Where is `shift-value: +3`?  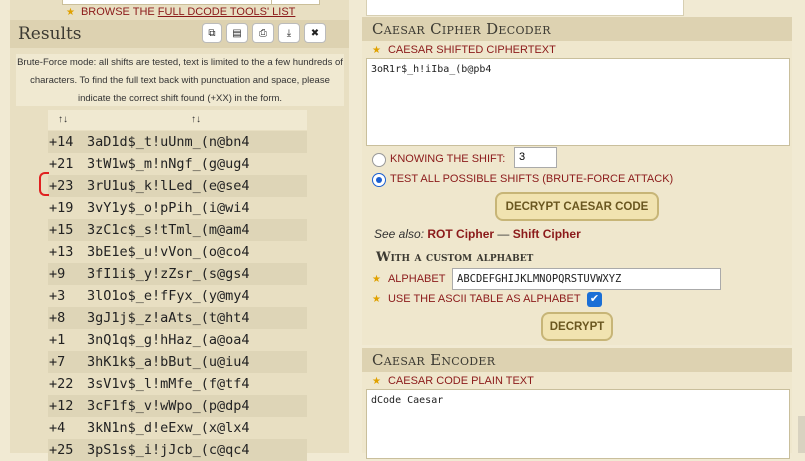 shift-value: +3 is located at coordinates (57, 296).